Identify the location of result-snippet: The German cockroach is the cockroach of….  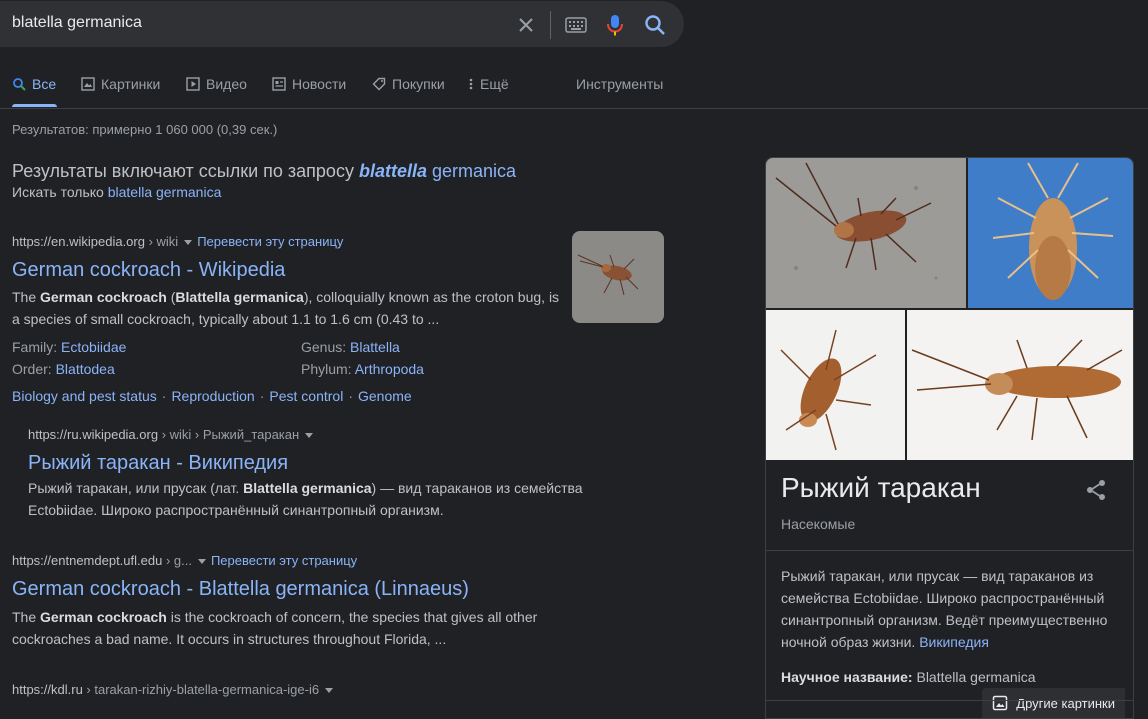
(312, 628).